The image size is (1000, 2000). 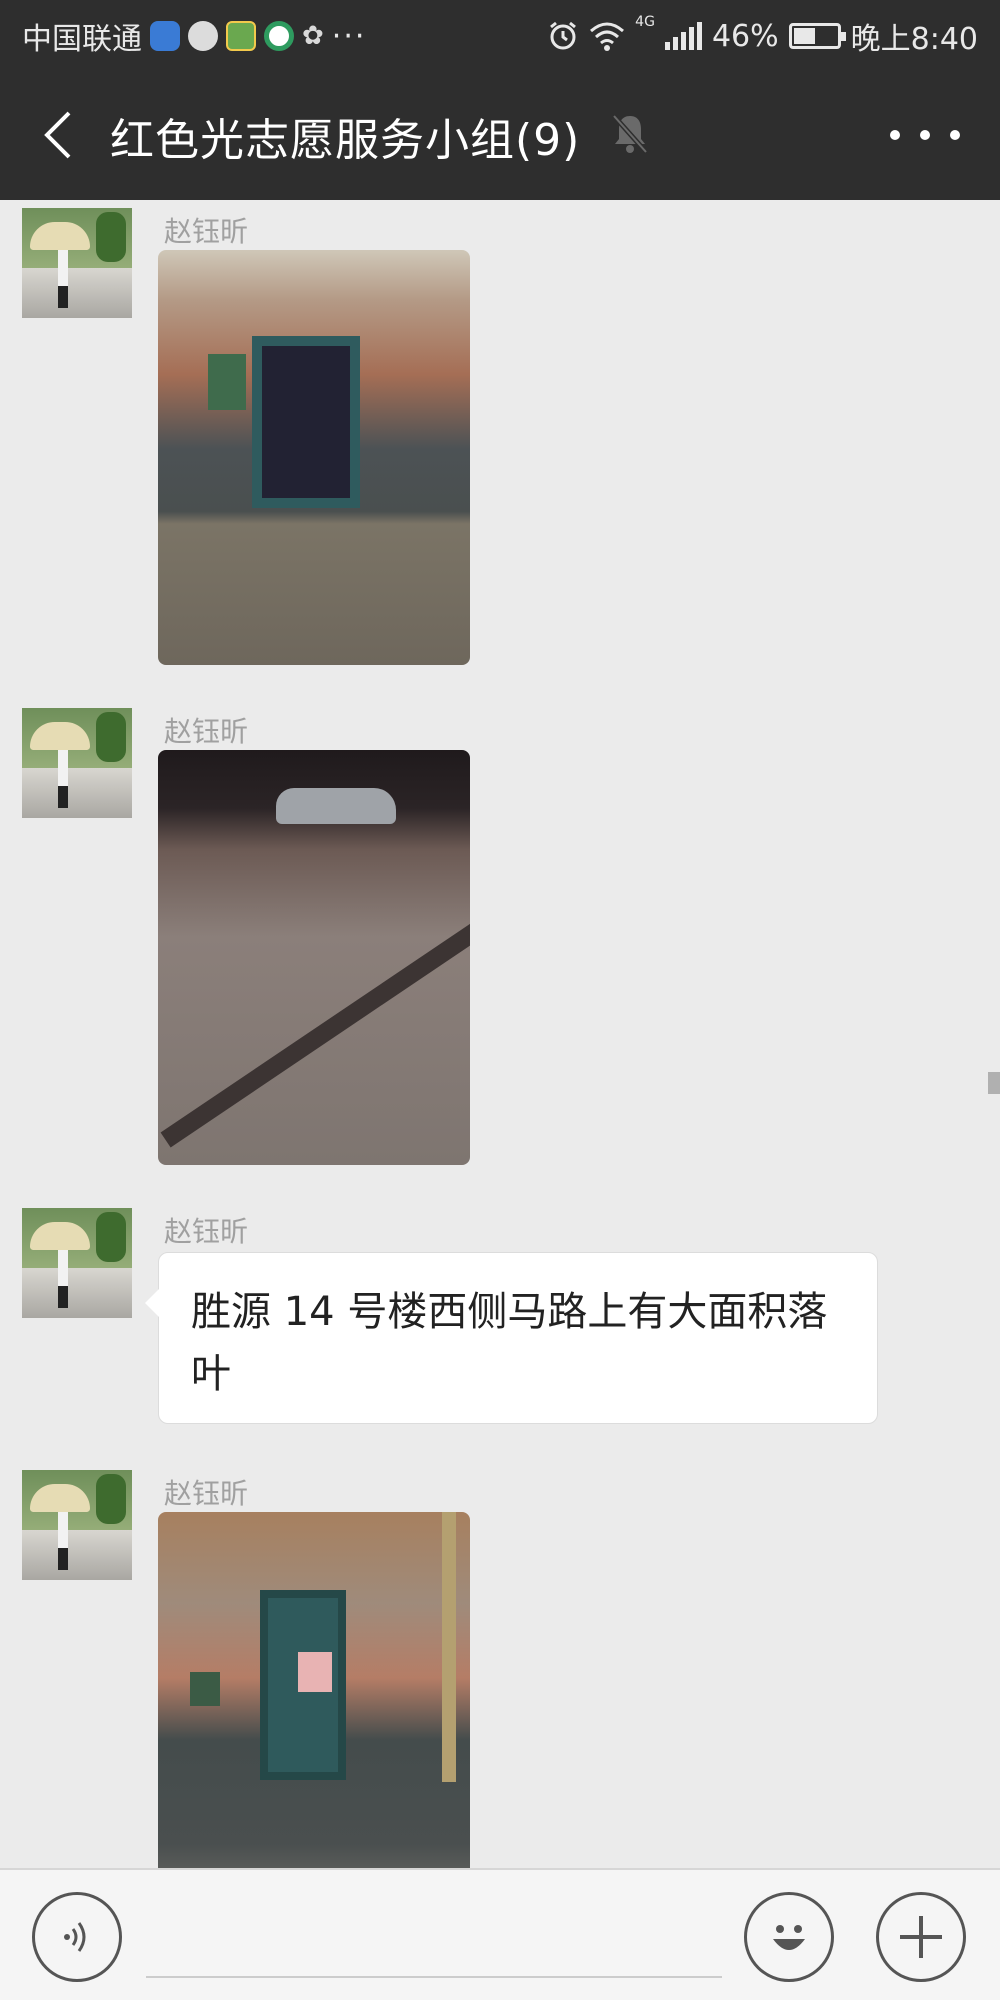 I want to click on voice-icon, so click(x=75, y=1937).